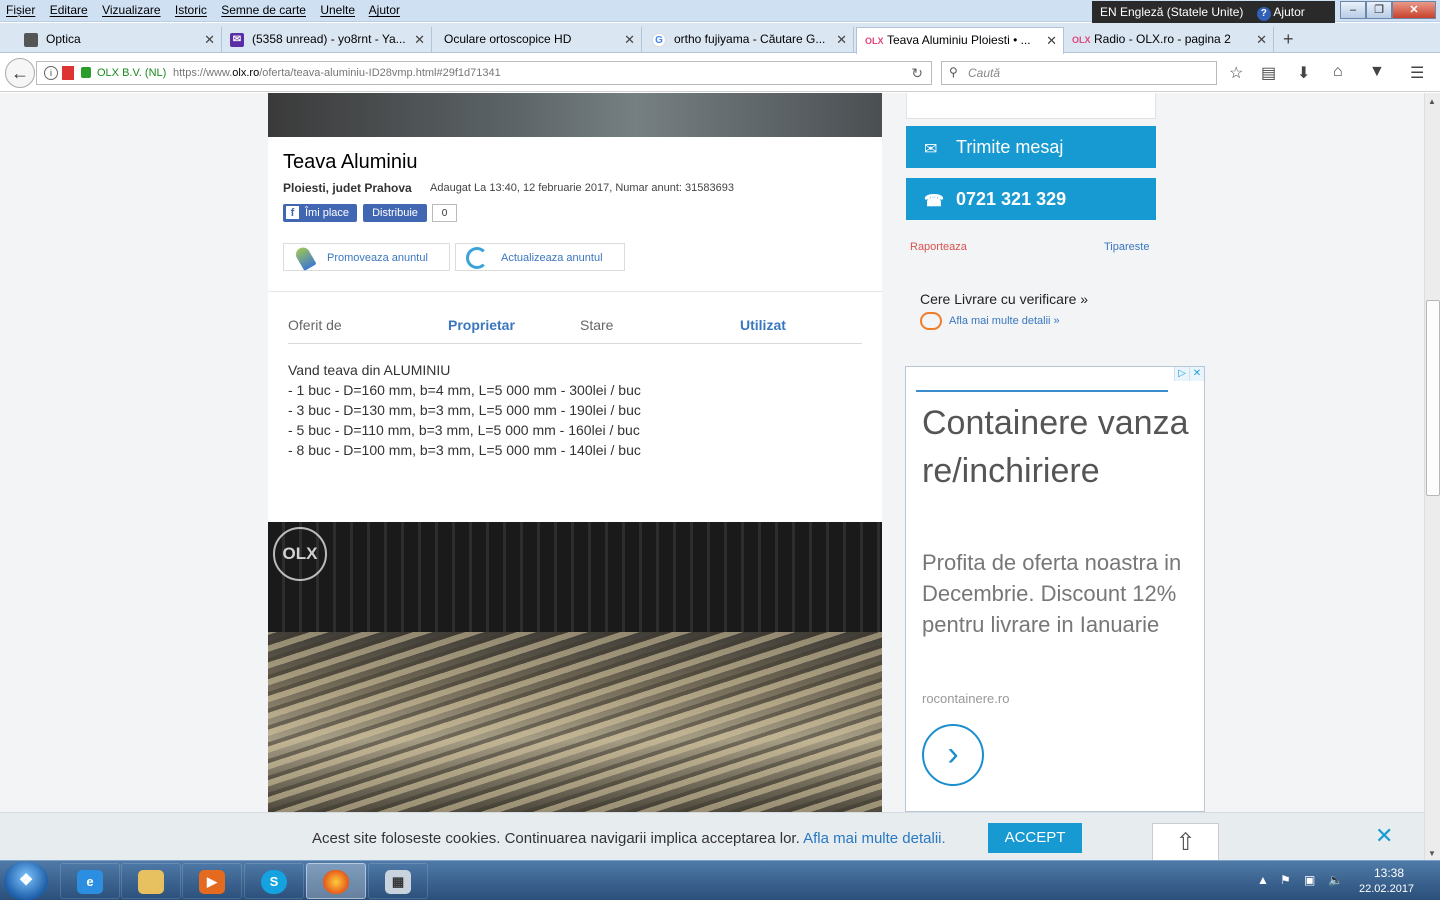 This screenshot has height=901, width=1440. What do you see at coordinates (151, 881) in the screenshot?
I see `taskbar-explorer` at bounding box center [151, 881].